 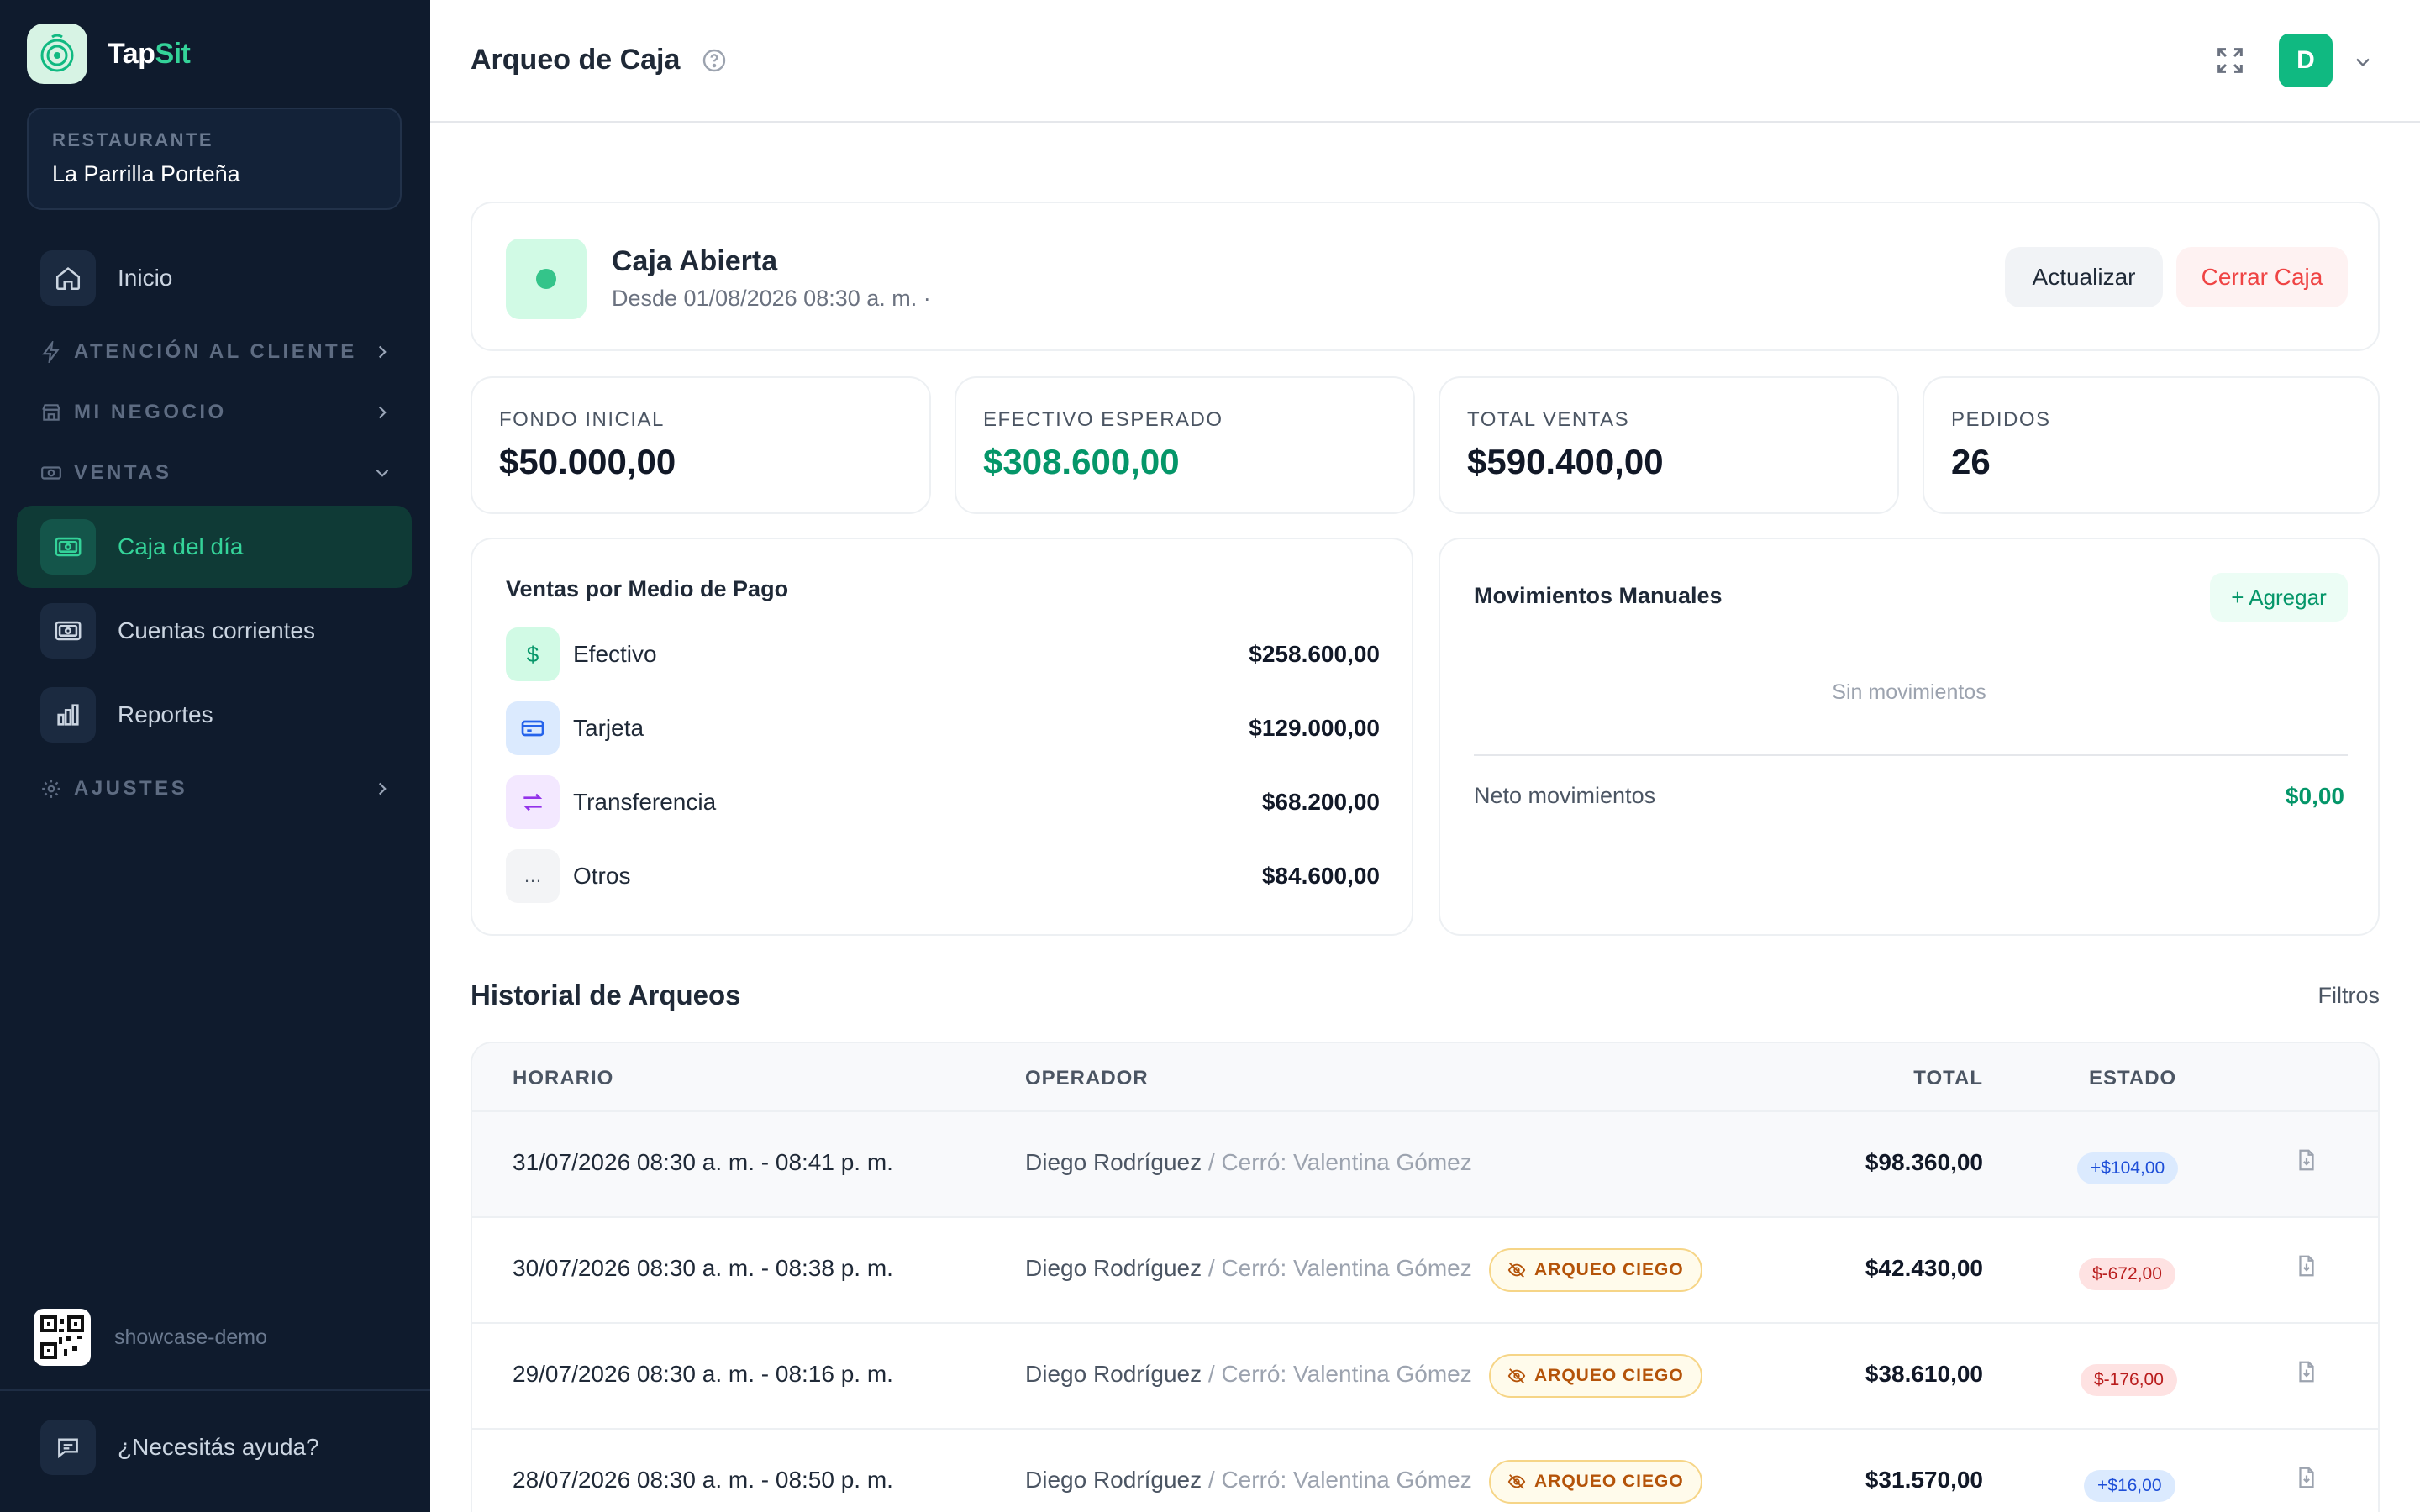 What do you see at coordinates (2230, 62) in the screenshot?
I see `fullscreen-icon` at bounding box center [2230, 62].